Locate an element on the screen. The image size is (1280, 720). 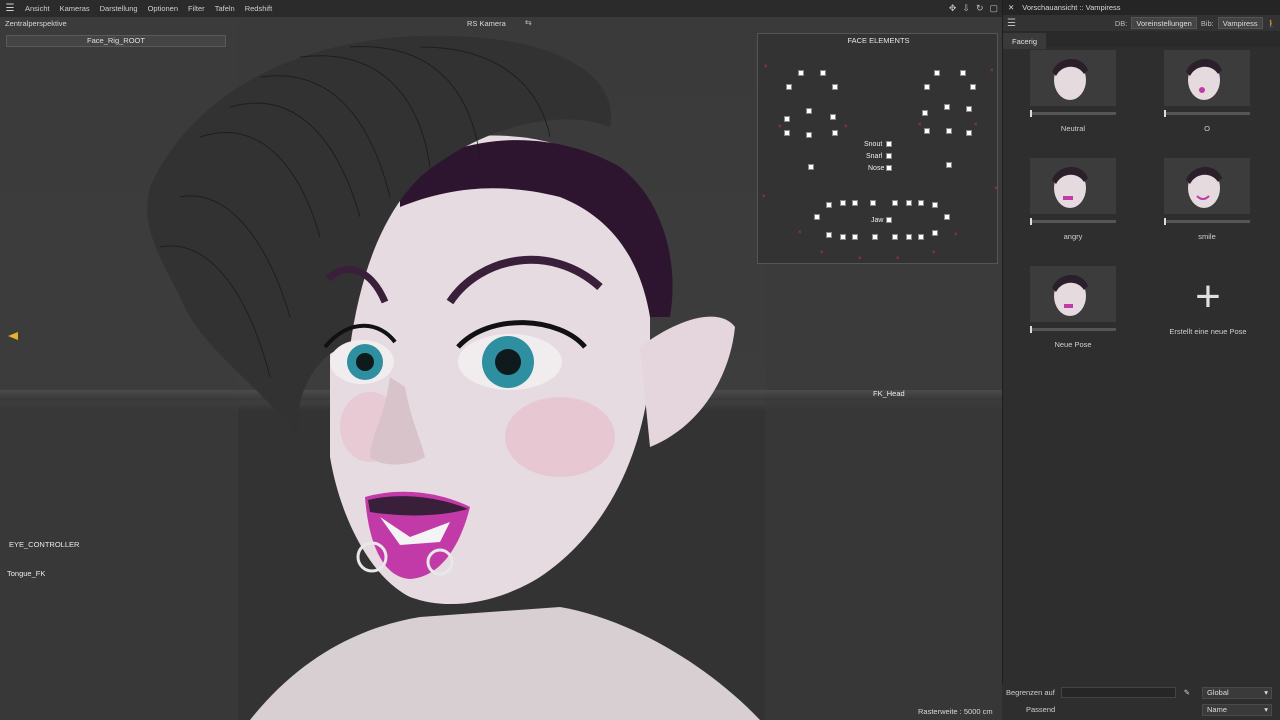
maximize-icon: ▢ is located at coordinates (993, 8).